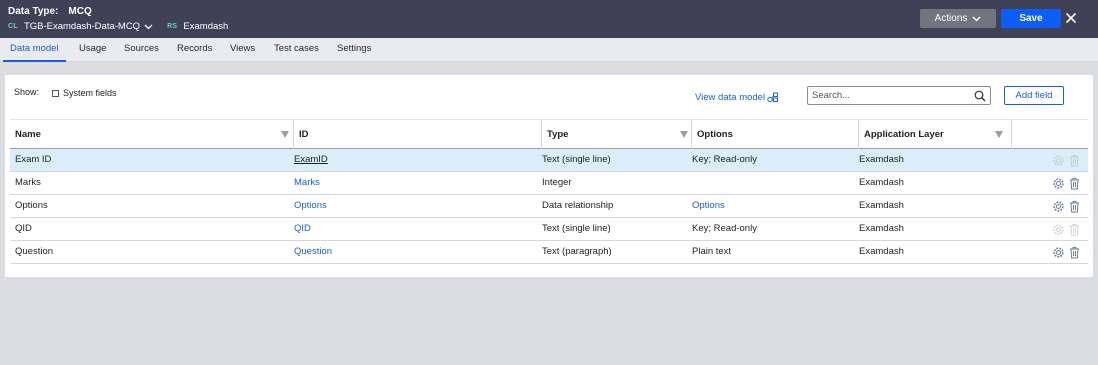 The image size is (1098, 365). What do you see at coordinates (901, 134) in the screenshot?
I see `column-header-application-layer: Application Layer` at bounding box center [901, 134].